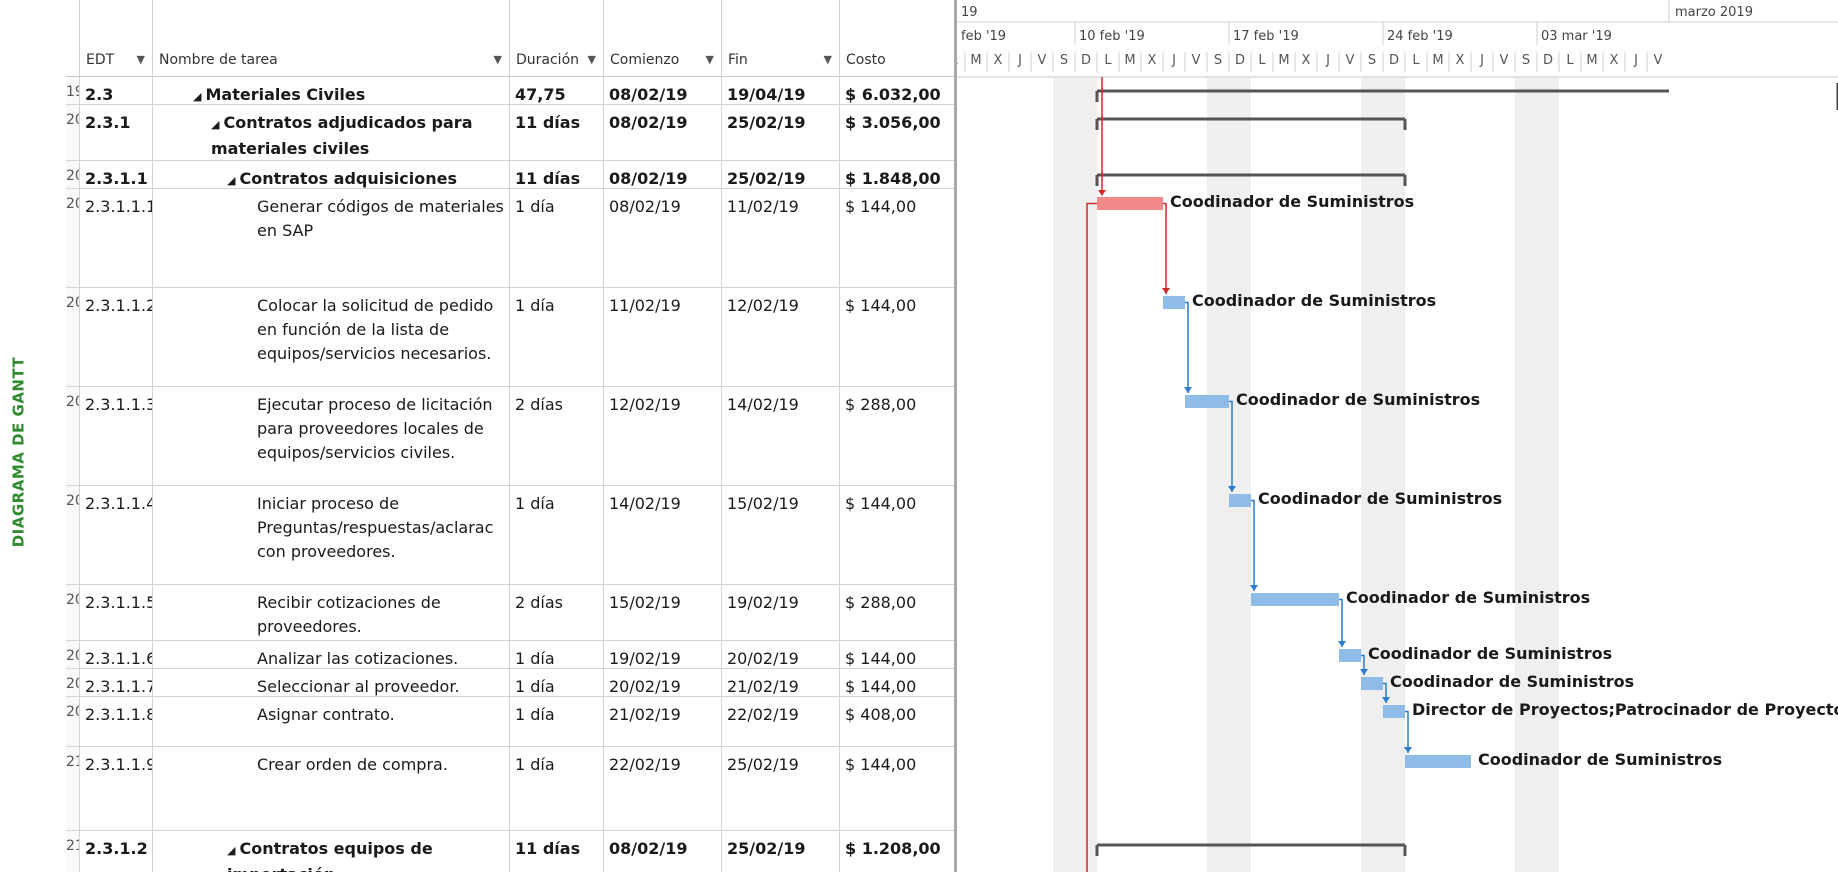  I want to click on name-cell: ◢Contratos equipos de importación, so click(331, 851).